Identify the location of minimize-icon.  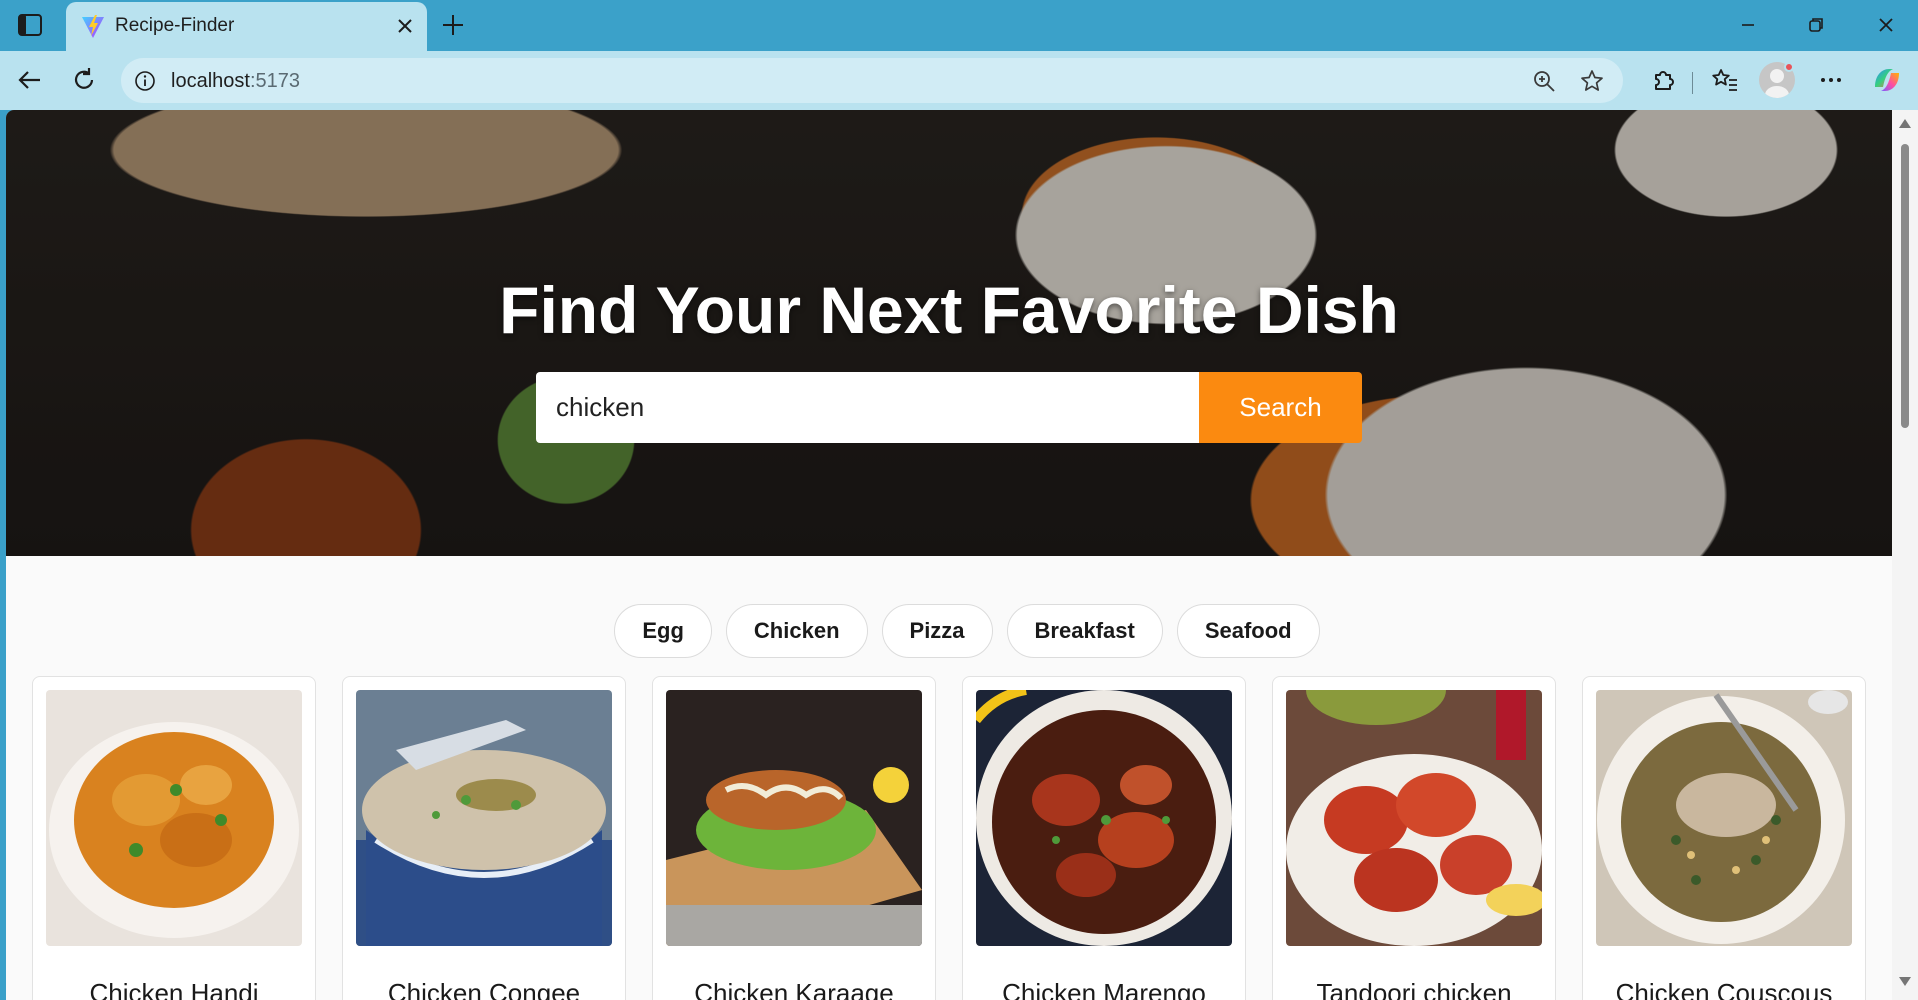
(1748, 25).